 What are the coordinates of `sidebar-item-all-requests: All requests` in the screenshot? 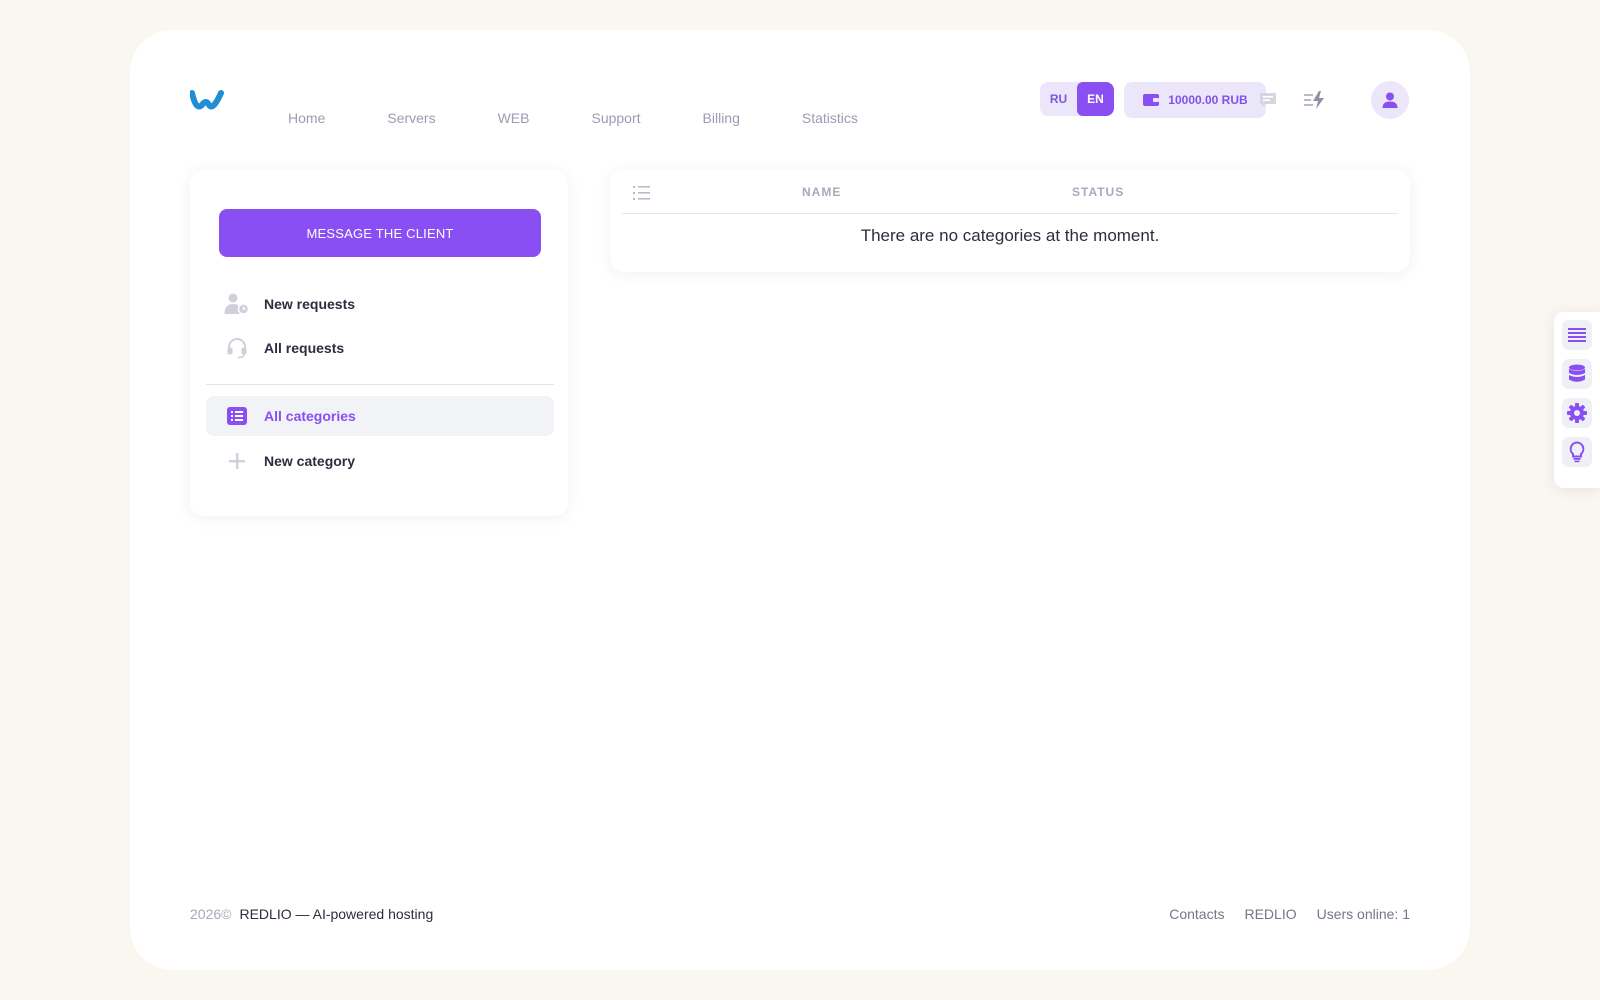 It's located at (380, 348).